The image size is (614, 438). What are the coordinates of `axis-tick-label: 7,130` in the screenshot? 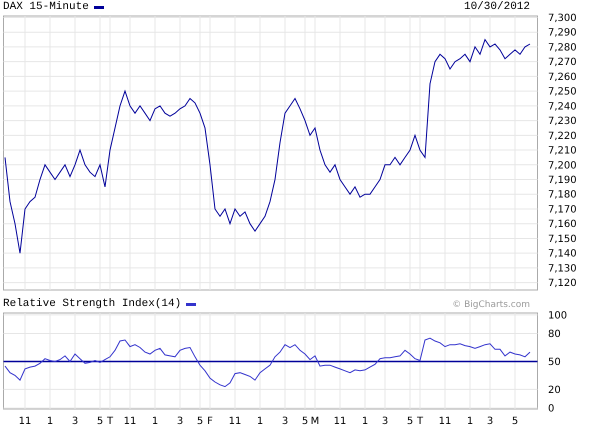 It's located at (562, 268).